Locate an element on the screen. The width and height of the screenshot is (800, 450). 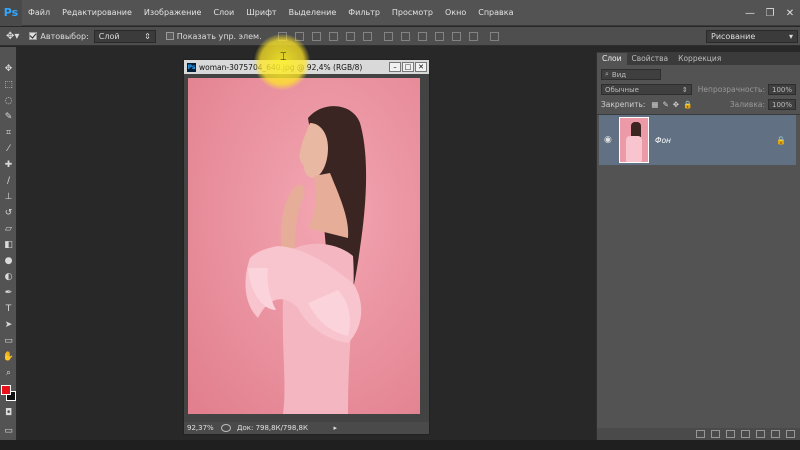
menu-select: Выделение is located at coordinates (313, 13).